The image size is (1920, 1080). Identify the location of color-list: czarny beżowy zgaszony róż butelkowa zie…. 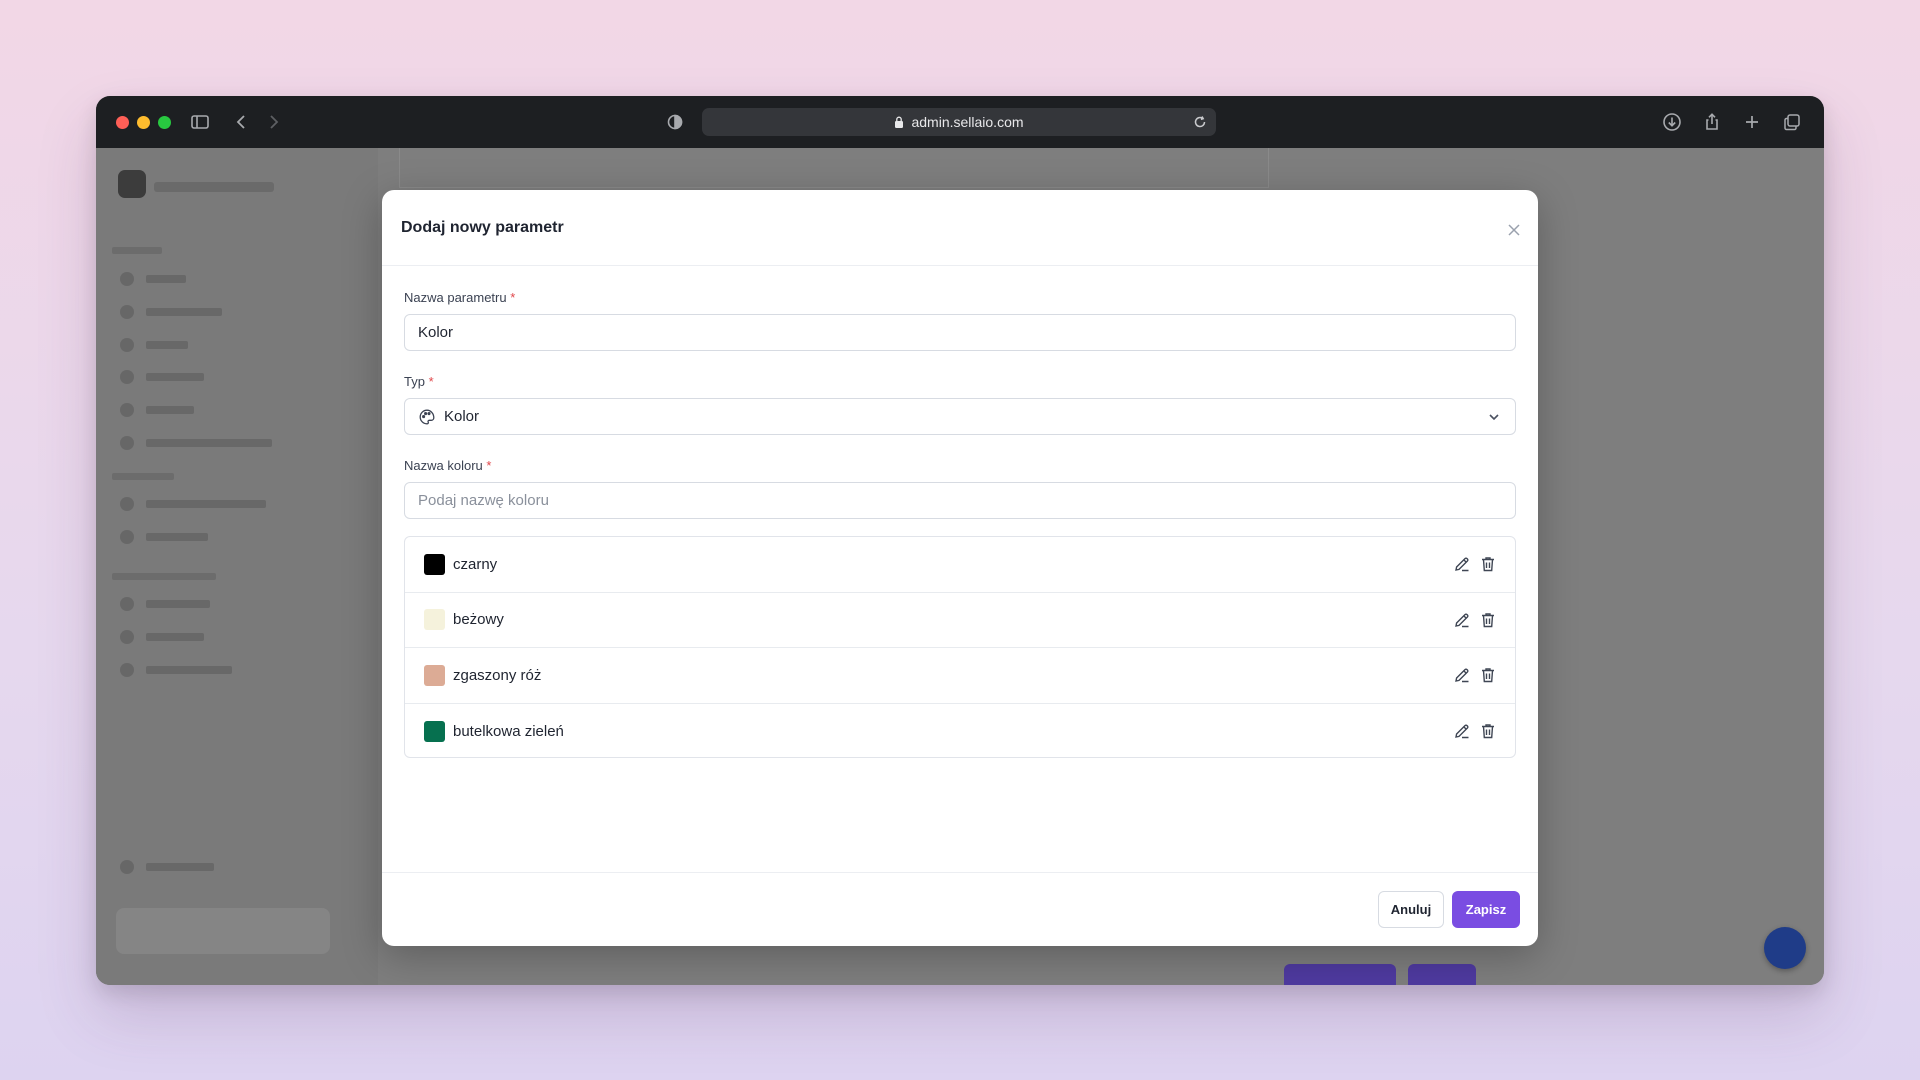
(960, 647).